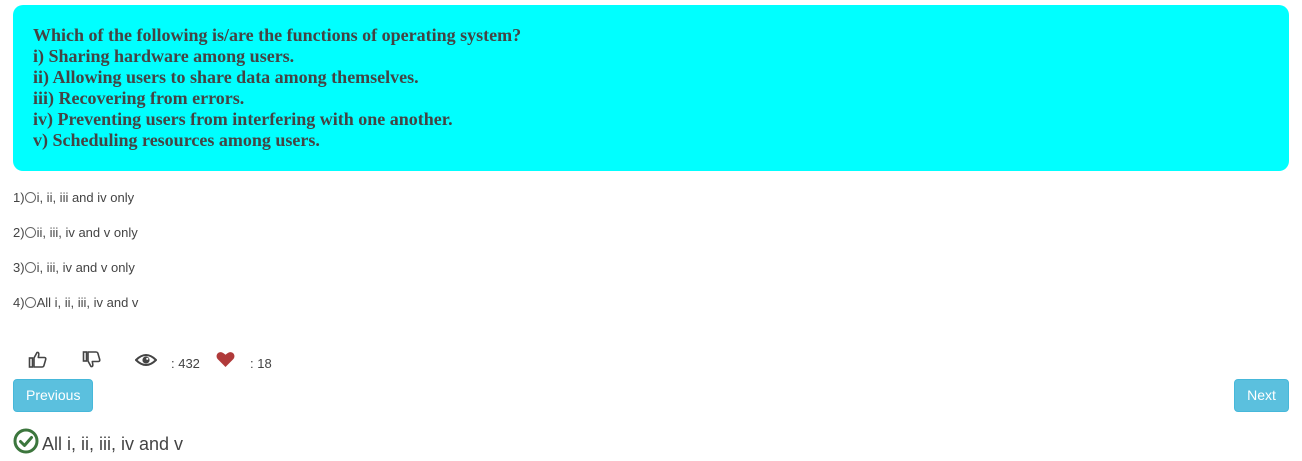 The height and width of the screenshot is (461, 1302). What do you see at coordinates (185, 363) in the screenshot?
I see `view-count: : 432` at bounding box center [185, 363].